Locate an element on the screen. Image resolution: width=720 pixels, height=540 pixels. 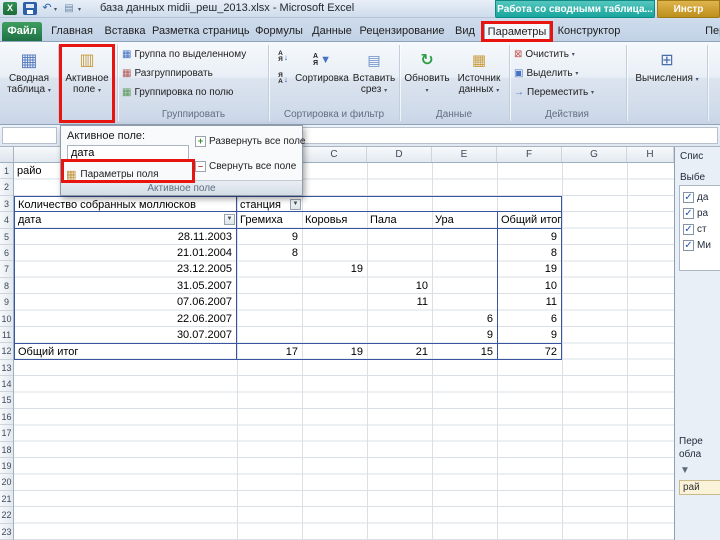
row-header: 2 is located at coordinates (6, 187).